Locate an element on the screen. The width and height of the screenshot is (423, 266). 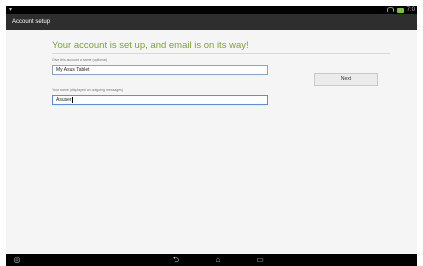
navigation-bar: ◎ ⮌ ⌂ ▭ is located at coordinates (211, 260).